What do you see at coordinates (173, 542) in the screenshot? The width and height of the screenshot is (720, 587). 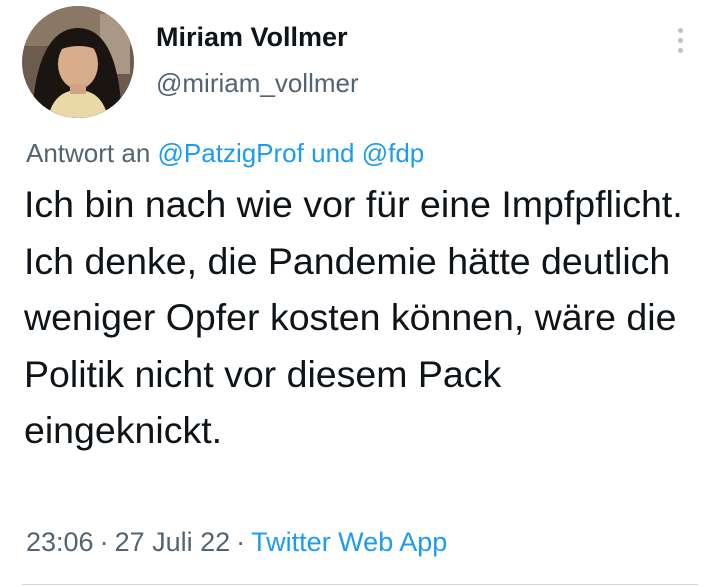 I see `tweet-date: 27 Juli 22` at bounding box center [173, 542].